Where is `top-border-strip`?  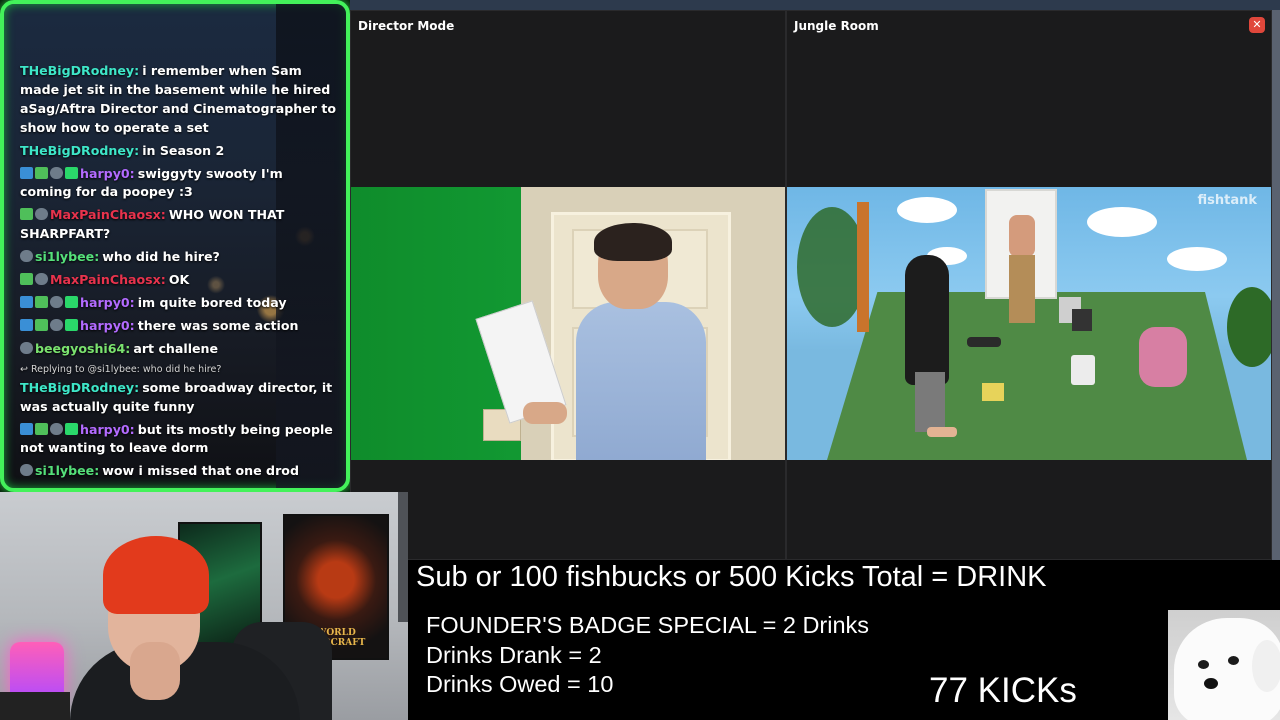
top-border-strip is located at coordinates (815, 5).